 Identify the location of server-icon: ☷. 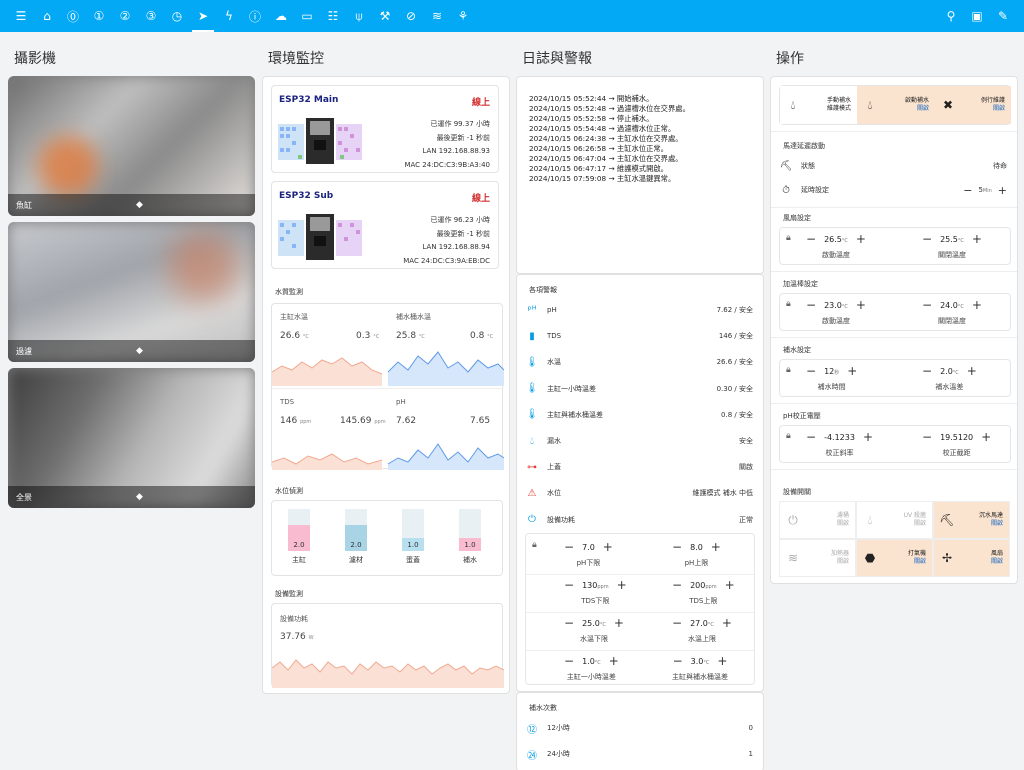
(333, 16).